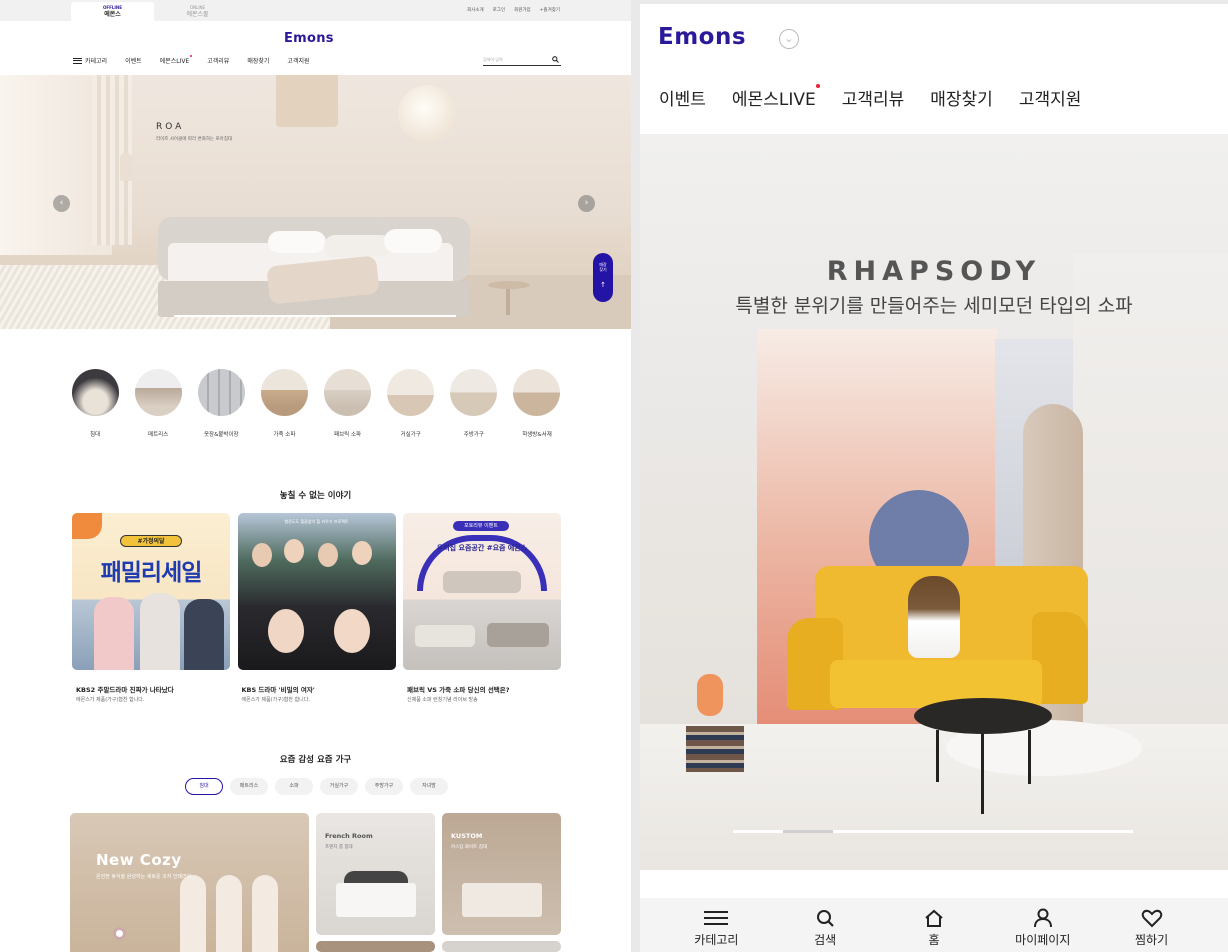 This screenshot has width=1228, height=952. What do you see at coordinates (522, 60) in the screenshot?
I see `search-input: 검색어 입력` at bounding box center [522, 60].